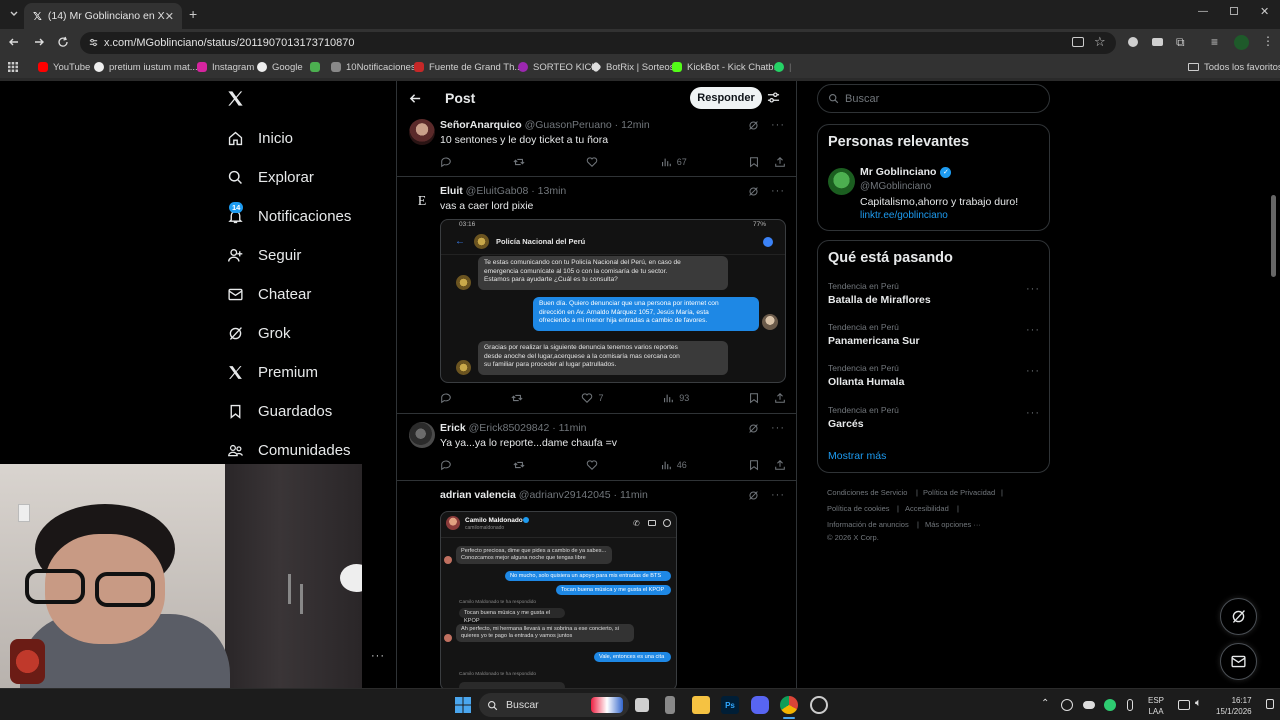 The image size is (1280, 720). I want to click on bookmark-google: Google, so click(280, 67).